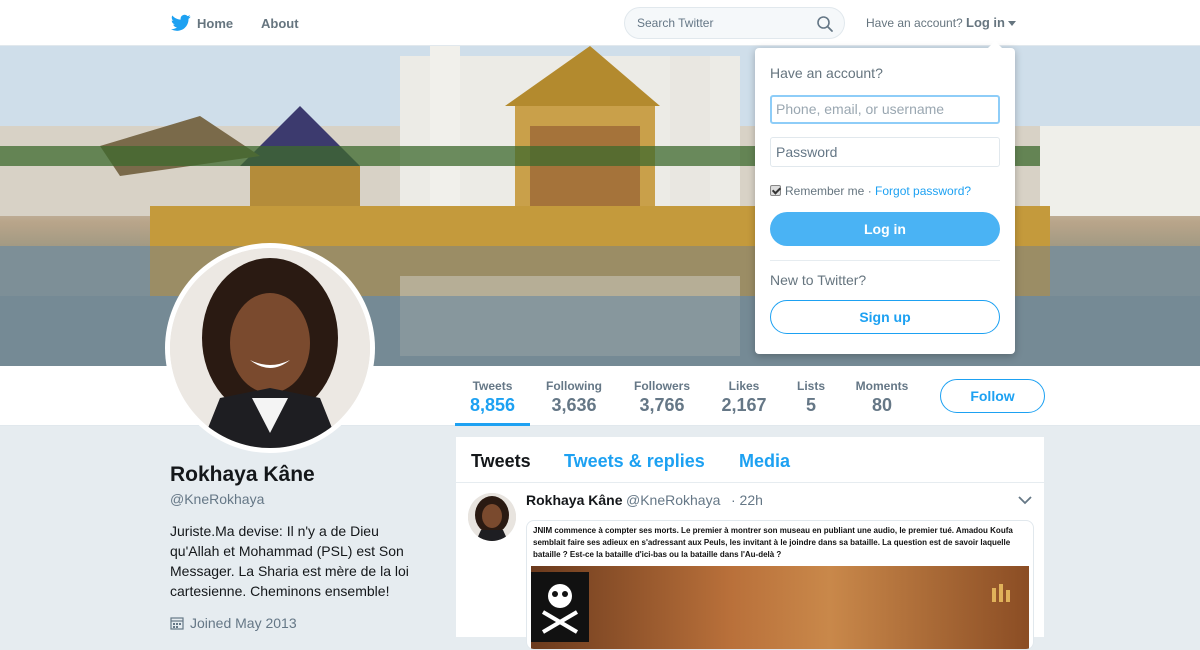 Image resolution: width=1200 pixels, height=650 pixels. I want to click on stat-value: 2,167, so click(744, 405).